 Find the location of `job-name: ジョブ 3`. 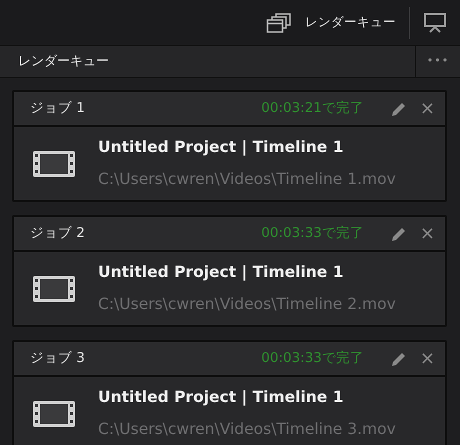

job-name: ジョブ 3 is located at coordinates (57, 358).